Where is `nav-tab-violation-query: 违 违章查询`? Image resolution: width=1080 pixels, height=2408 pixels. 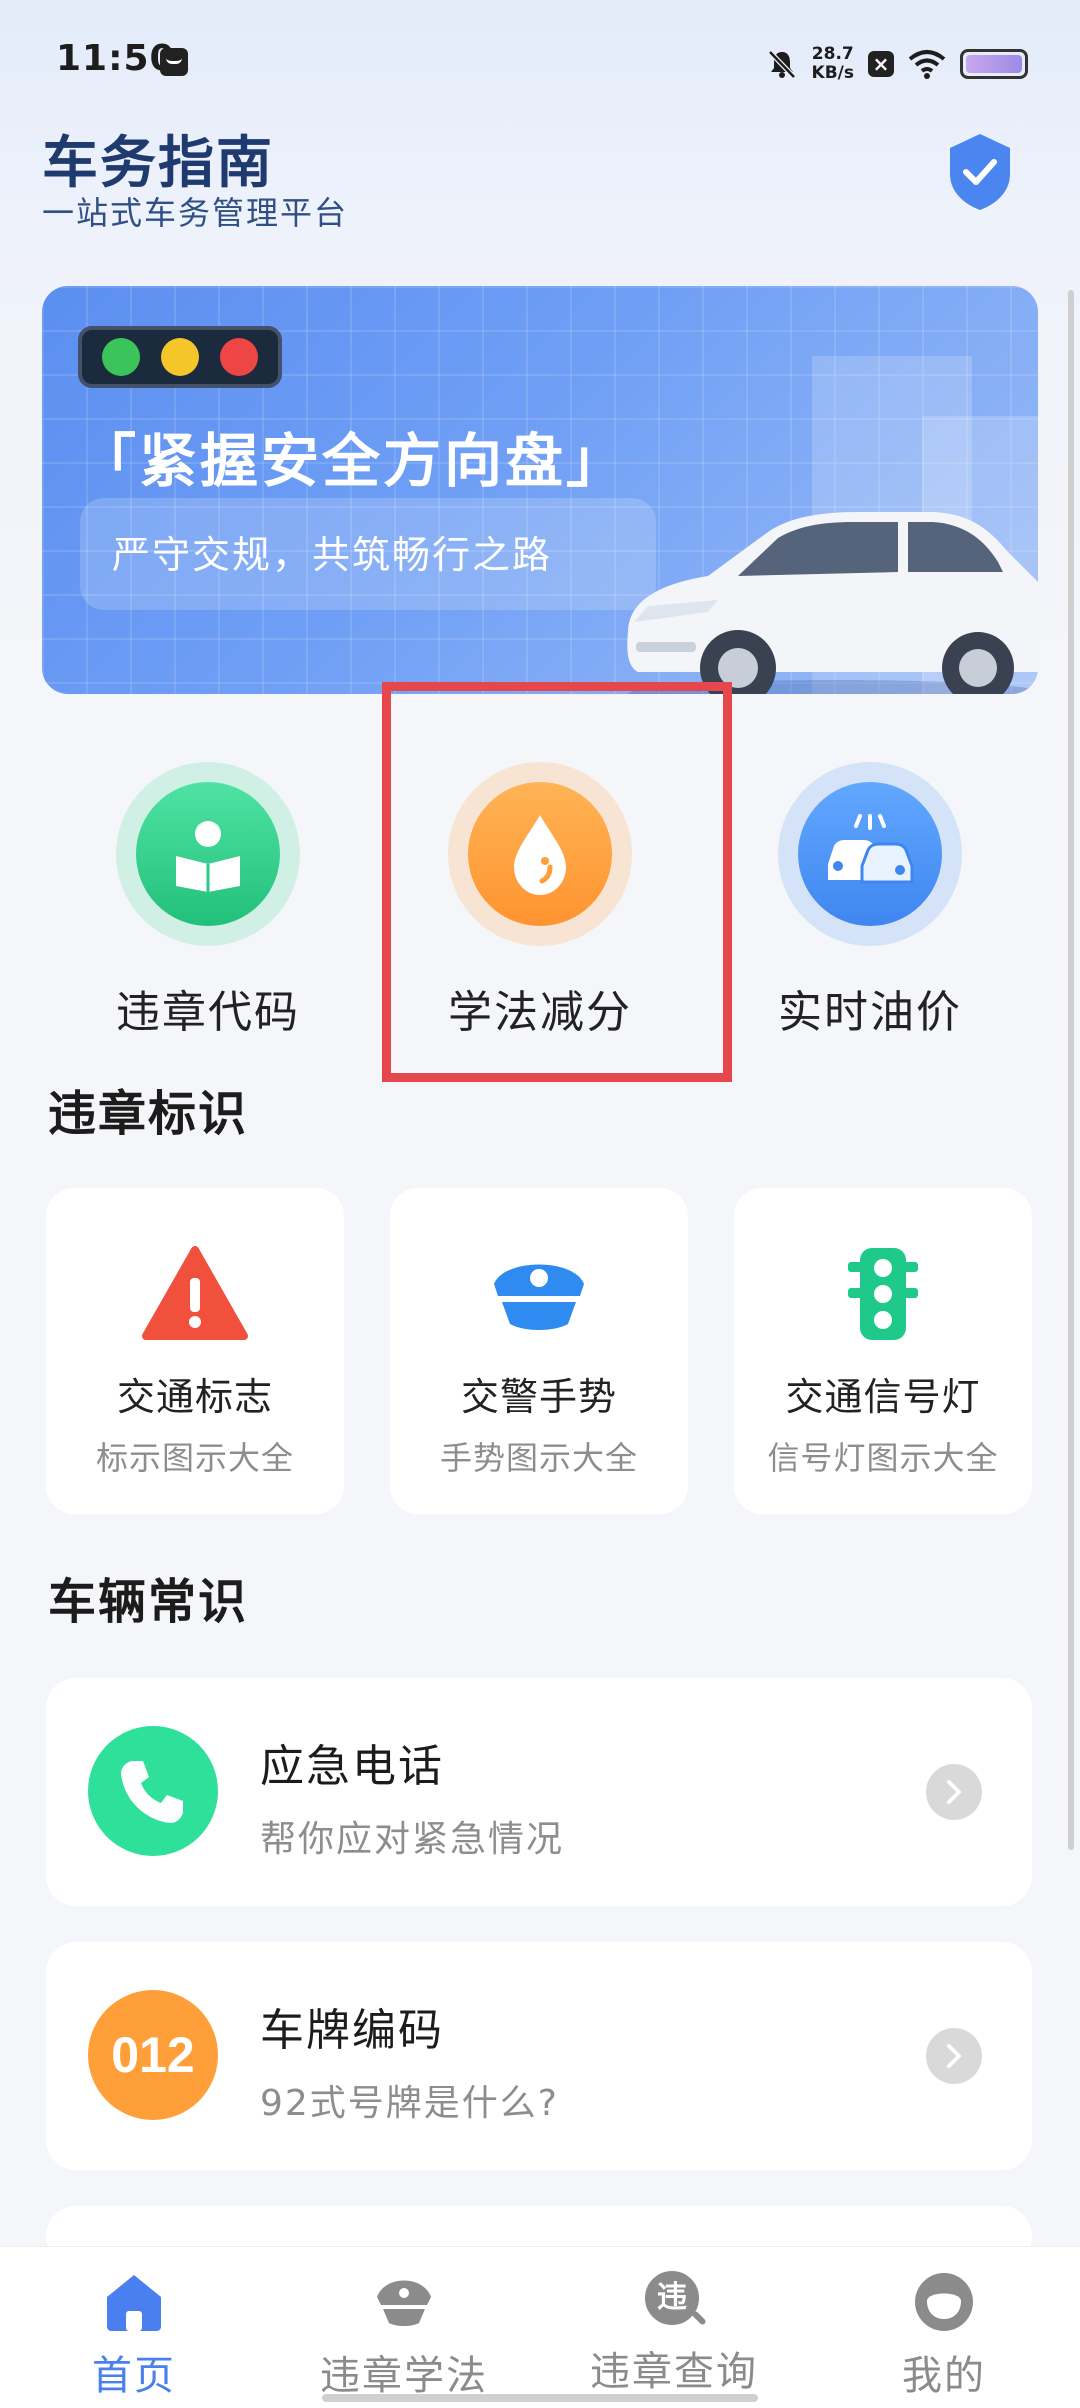
nav-tab-violation-query: 违 违章查询 is located at coordinates (674, 2334).